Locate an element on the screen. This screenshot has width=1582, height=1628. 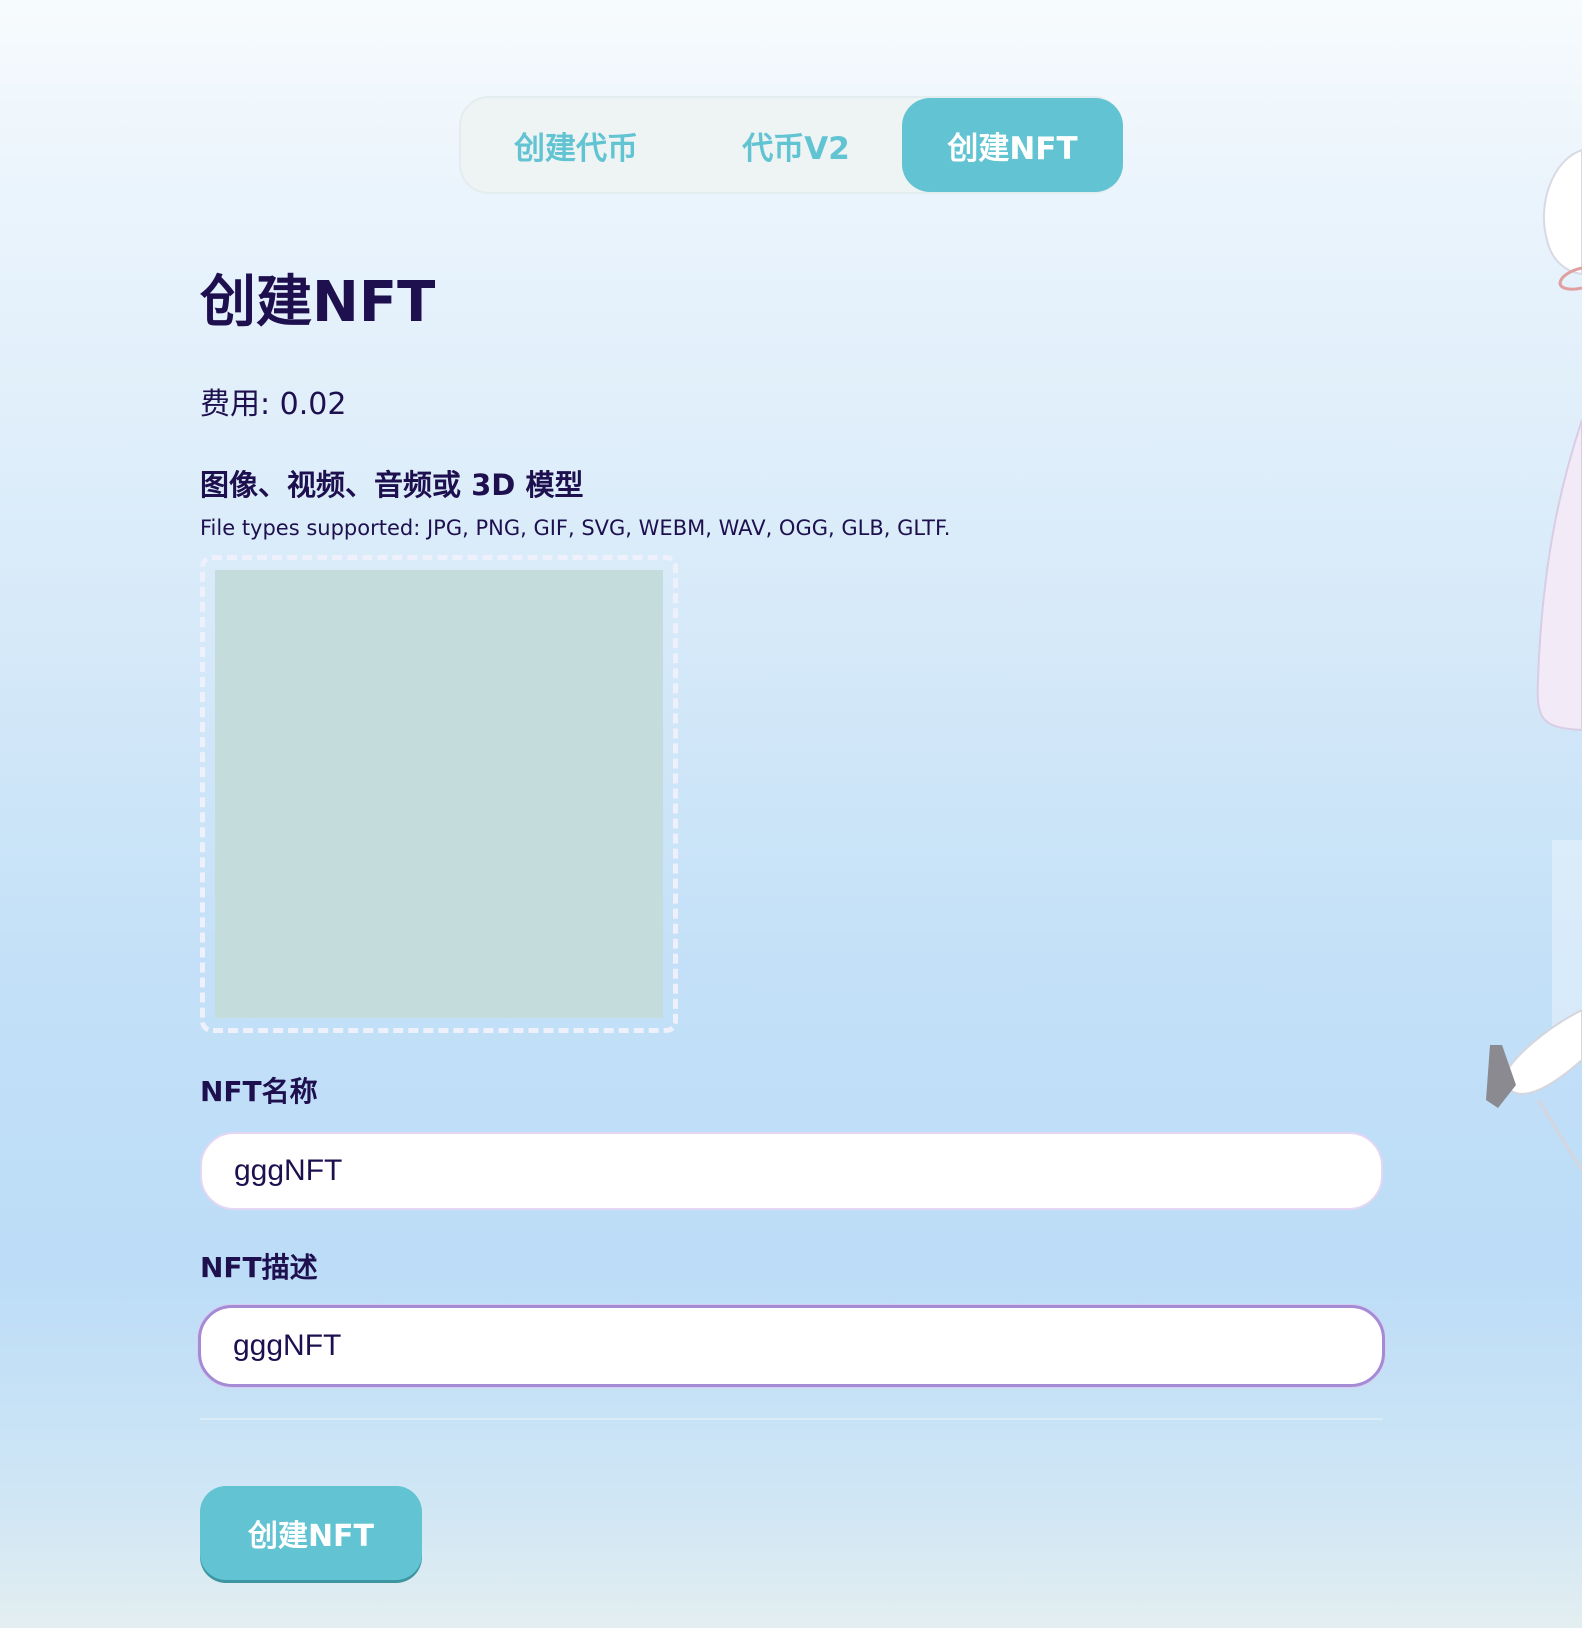
nft-name-label: NFT名称 is located at coordinates (259, 1091).